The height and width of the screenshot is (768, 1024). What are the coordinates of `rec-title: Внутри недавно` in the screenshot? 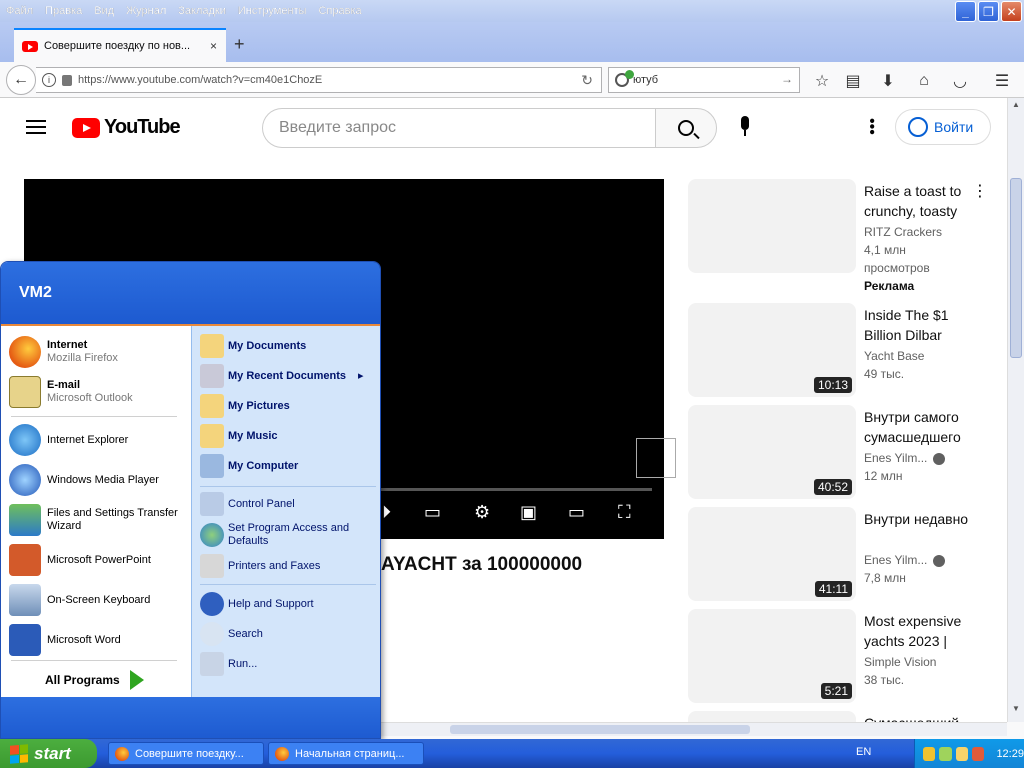 It's located at (920, 519).